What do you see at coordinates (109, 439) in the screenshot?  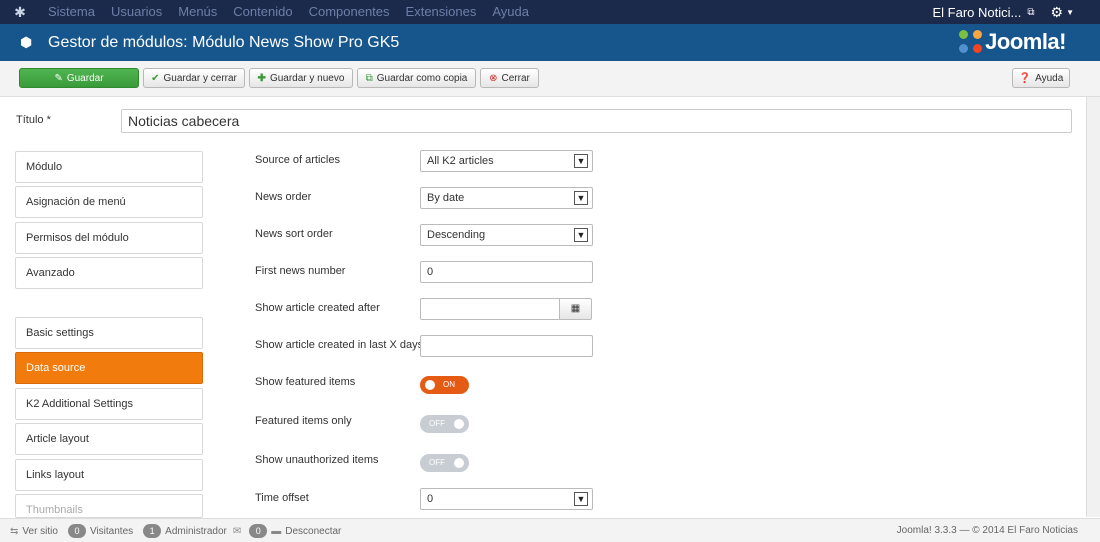 I see `tab-article-layout: Article layout` at bounding box center [109, 439].